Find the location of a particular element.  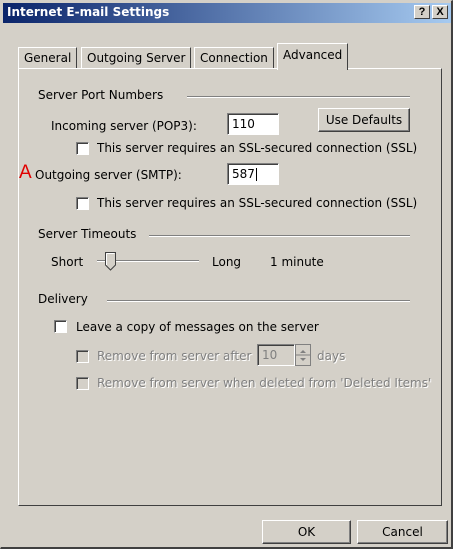

remove-after-label: Remove from server after is located at coordinates (174, 356).